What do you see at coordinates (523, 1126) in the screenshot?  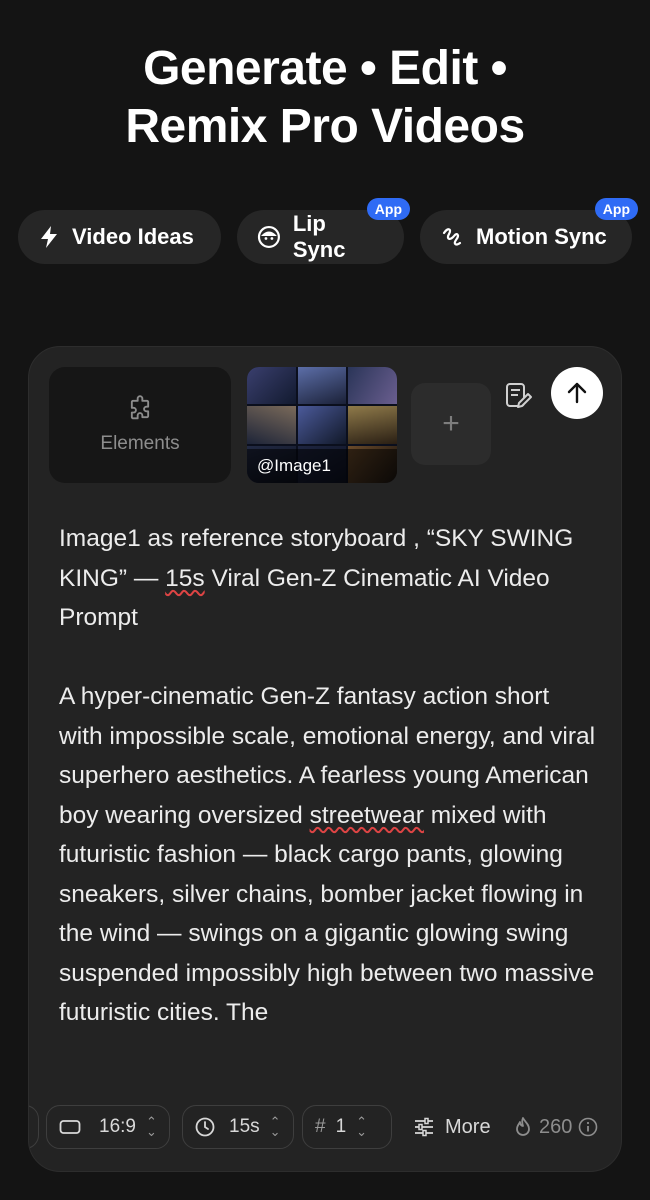 I see `flame-icon` at bounding box center [523, 1126].